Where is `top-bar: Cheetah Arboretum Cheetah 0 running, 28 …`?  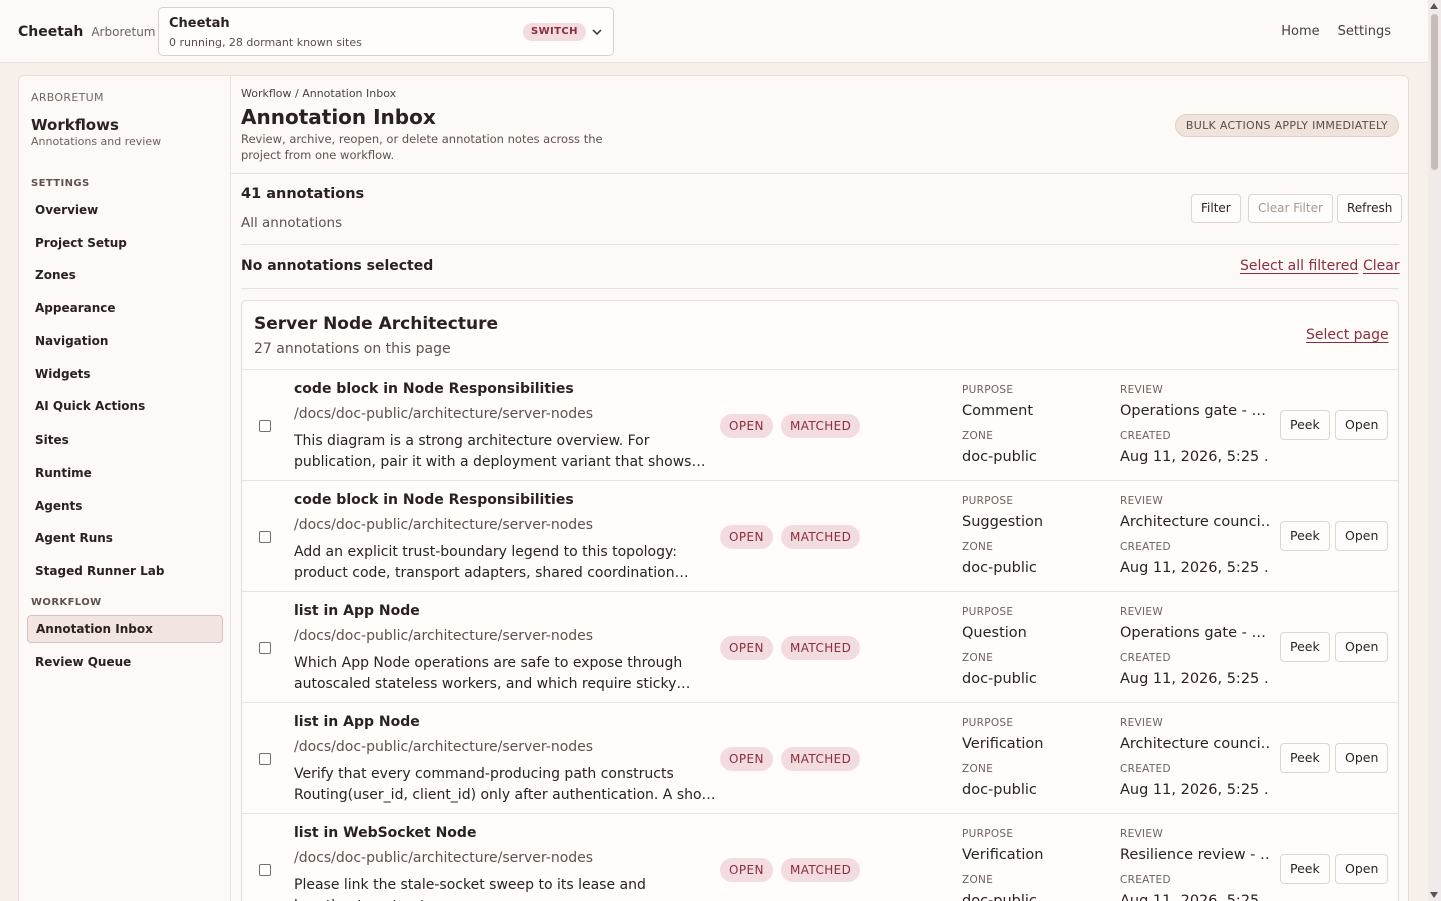
top-bar: Cheetah Arboretum Cheetah 0 running, 28 … is located at coordinates (714, 31).